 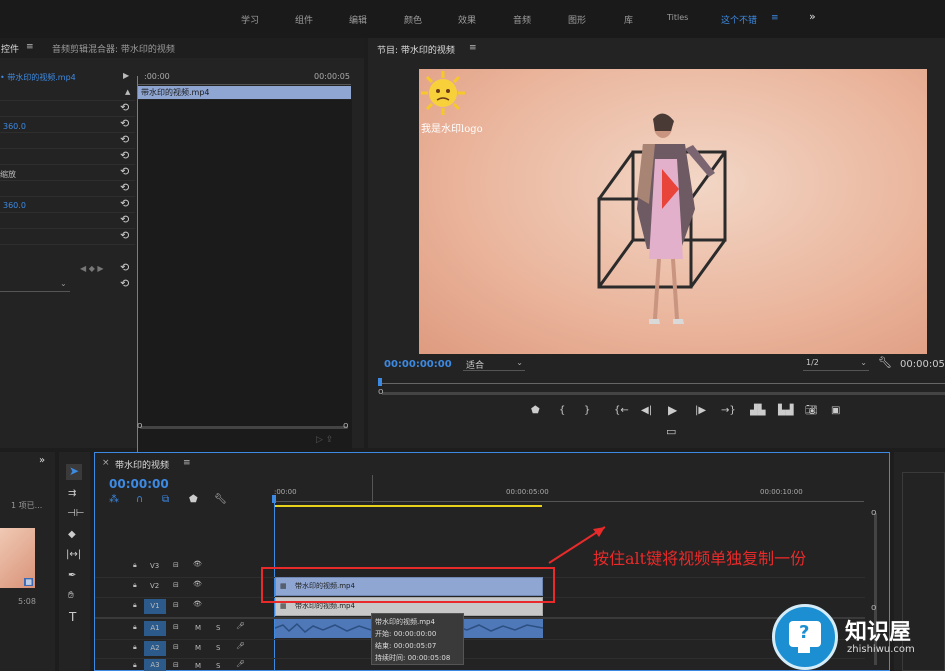 I want to click on go-to-in-icon: {←, so click(x=621, y=410).